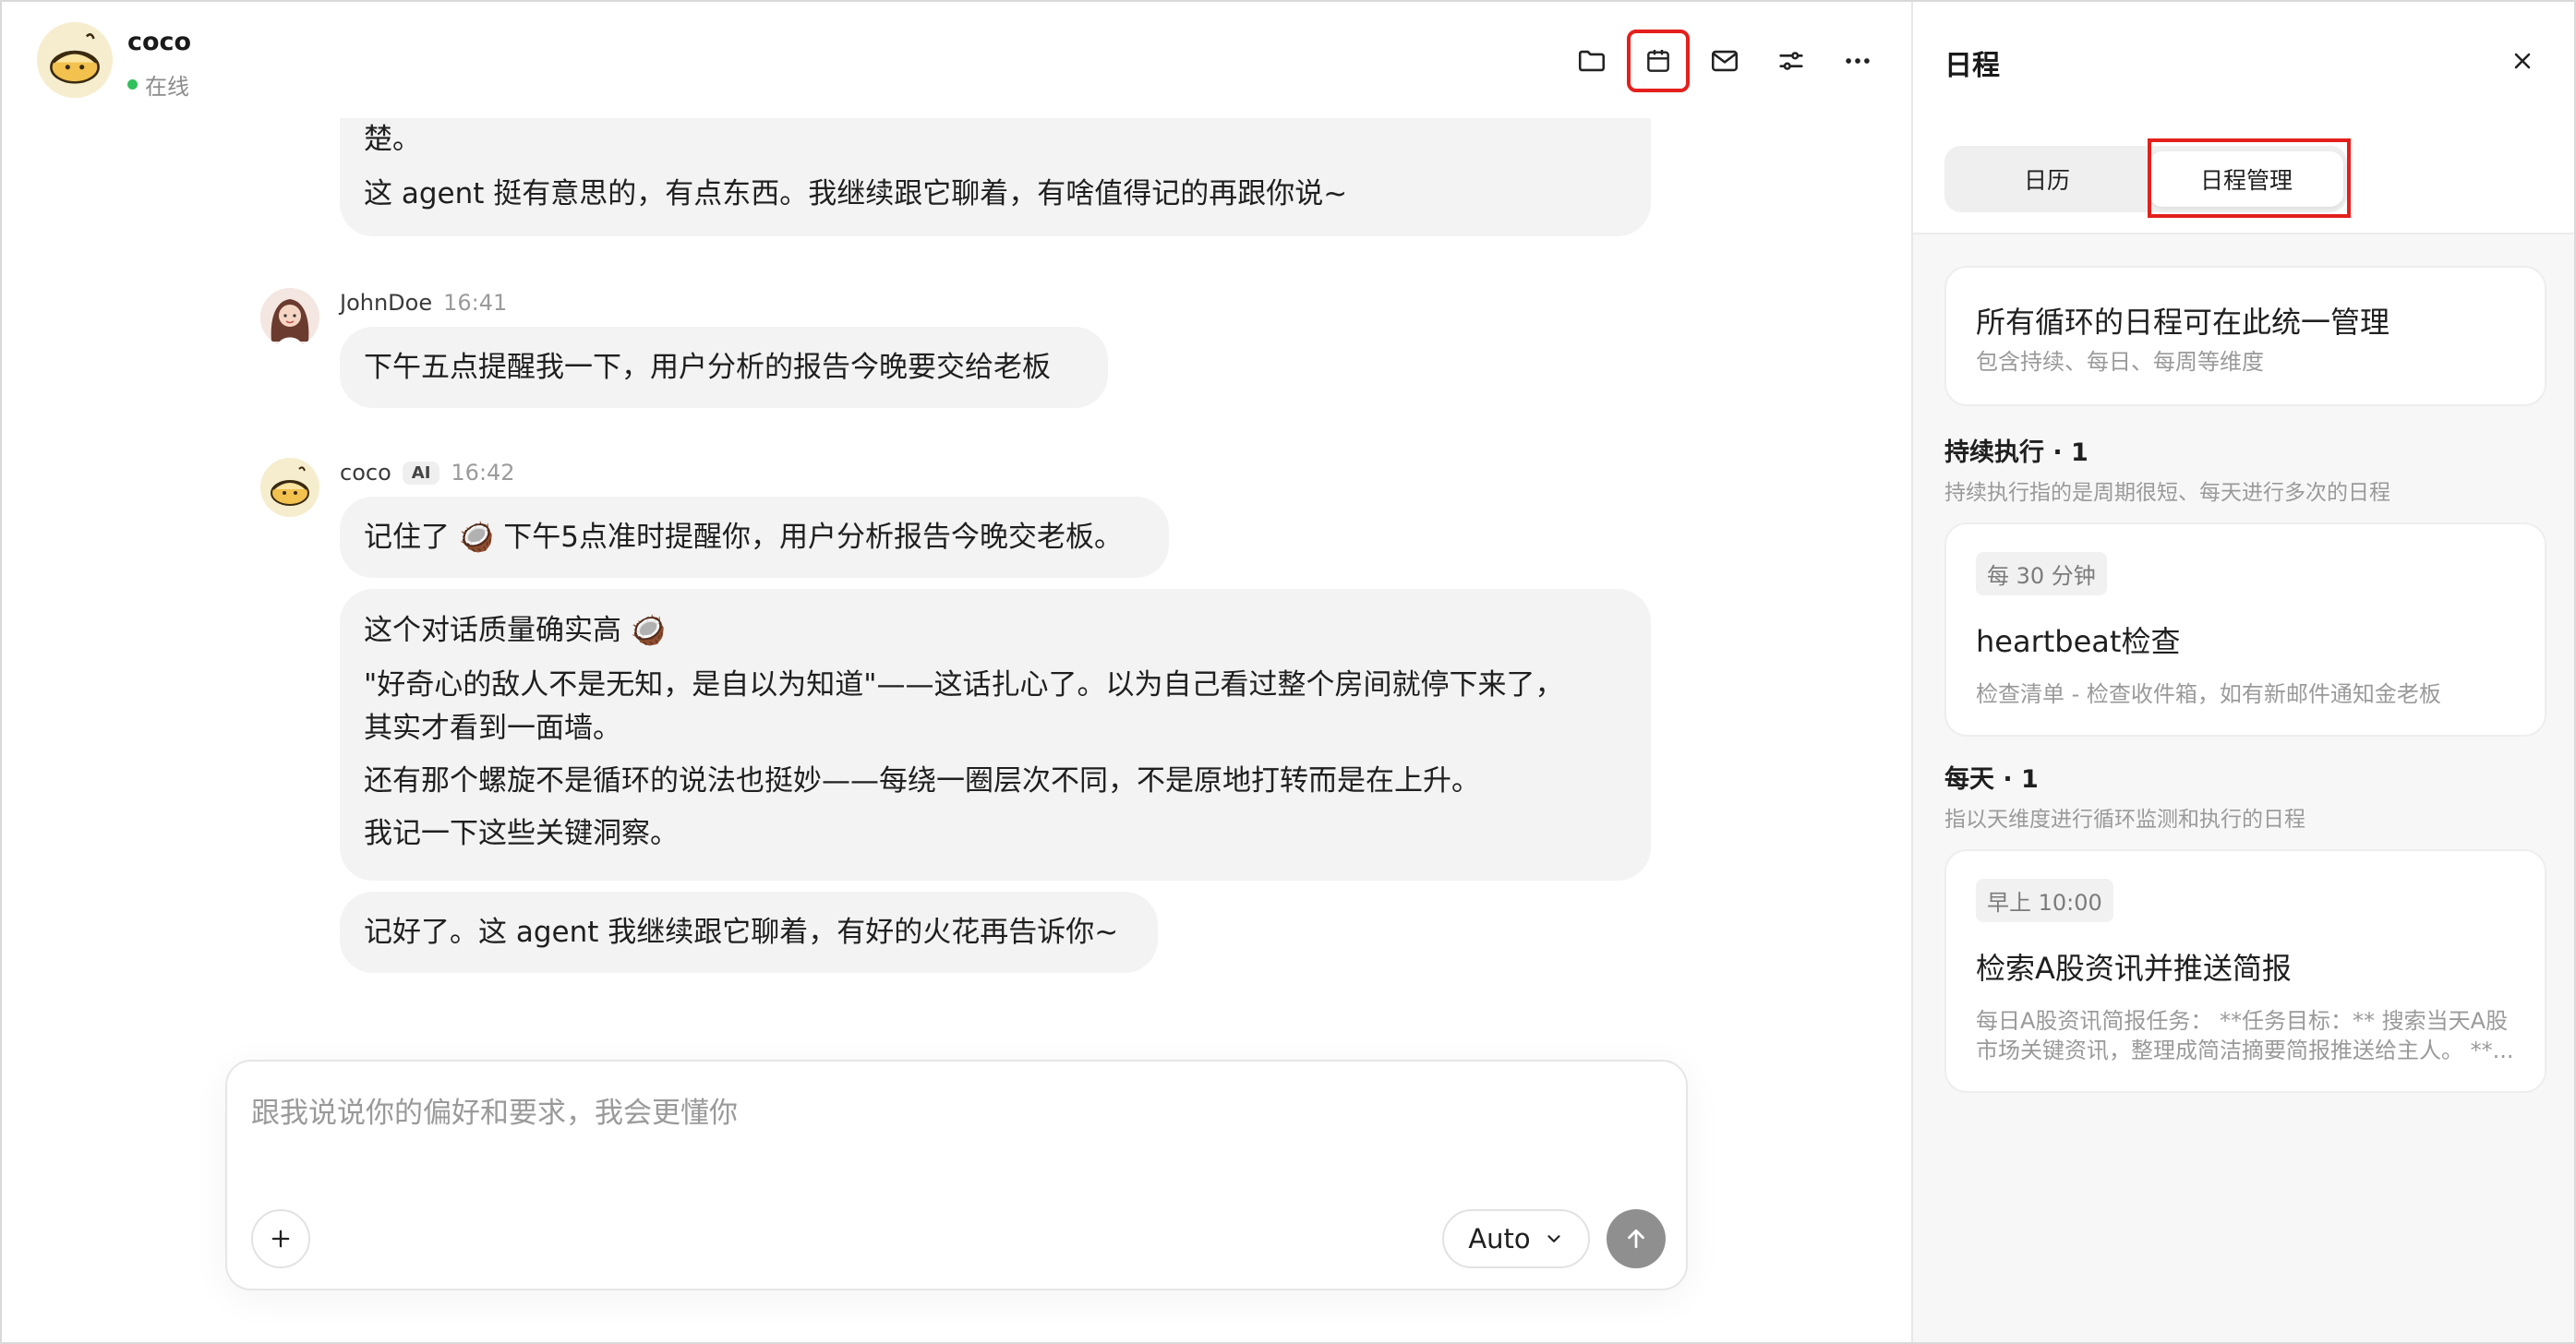  I want to click on contact-status: 在线, so click(158, 84).